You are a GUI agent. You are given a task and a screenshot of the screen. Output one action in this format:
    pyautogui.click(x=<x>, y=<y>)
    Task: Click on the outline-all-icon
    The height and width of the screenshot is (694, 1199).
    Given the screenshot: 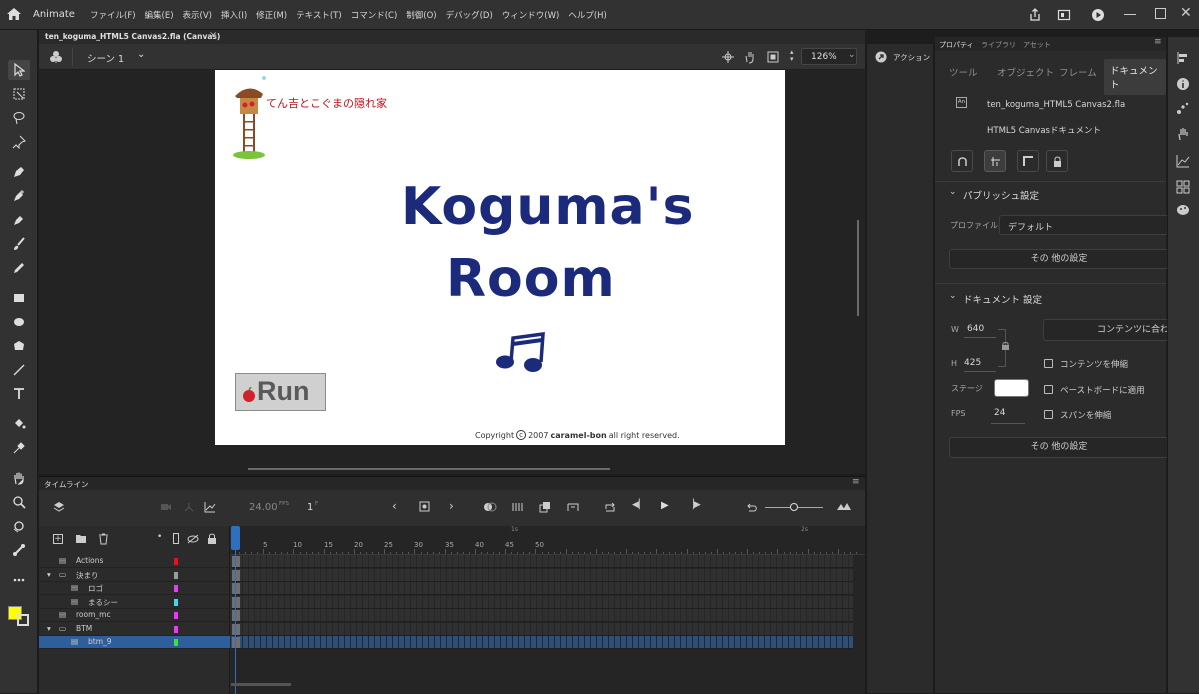 What is the action you would take?
    pyautogui.click(x=176, y=538)
    